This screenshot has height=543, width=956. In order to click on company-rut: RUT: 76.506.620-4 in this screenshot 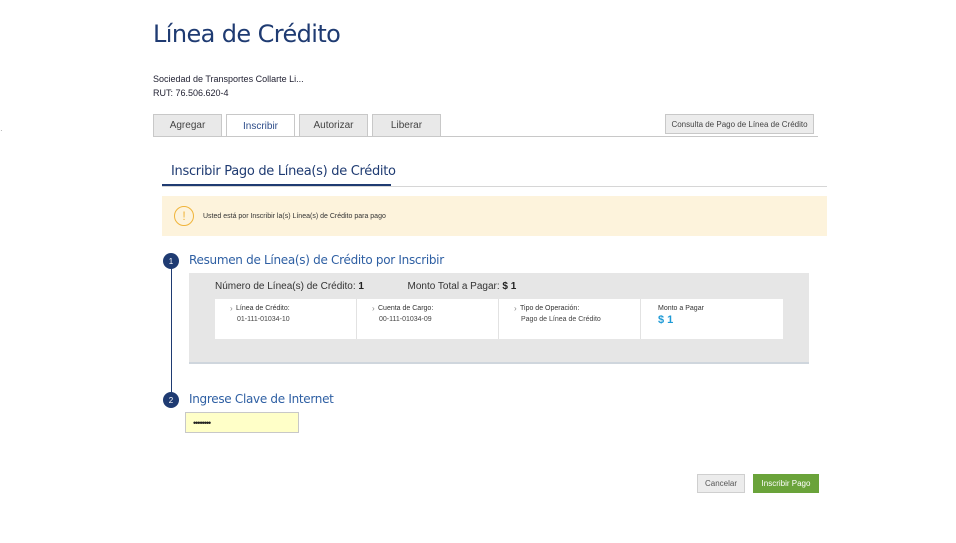, I will do `click(191, 93)`.